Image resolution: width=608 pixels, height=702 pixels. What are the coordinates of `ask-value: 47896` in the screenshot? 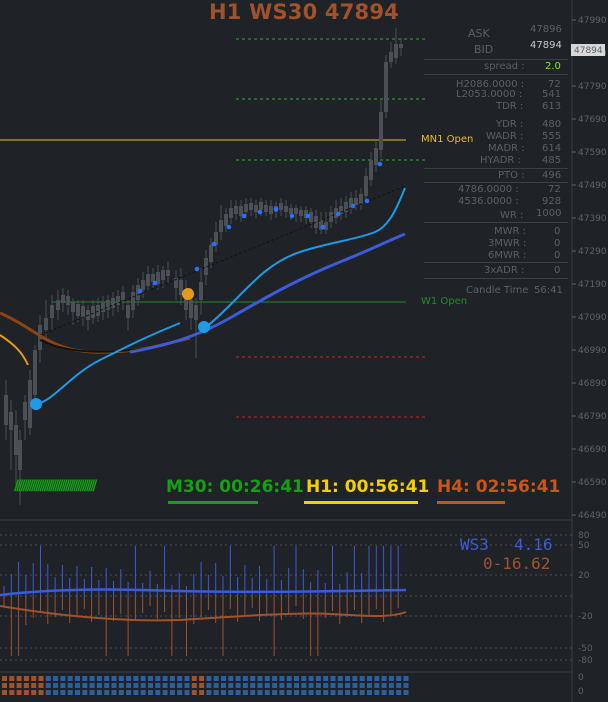 It's located at (546, 29).